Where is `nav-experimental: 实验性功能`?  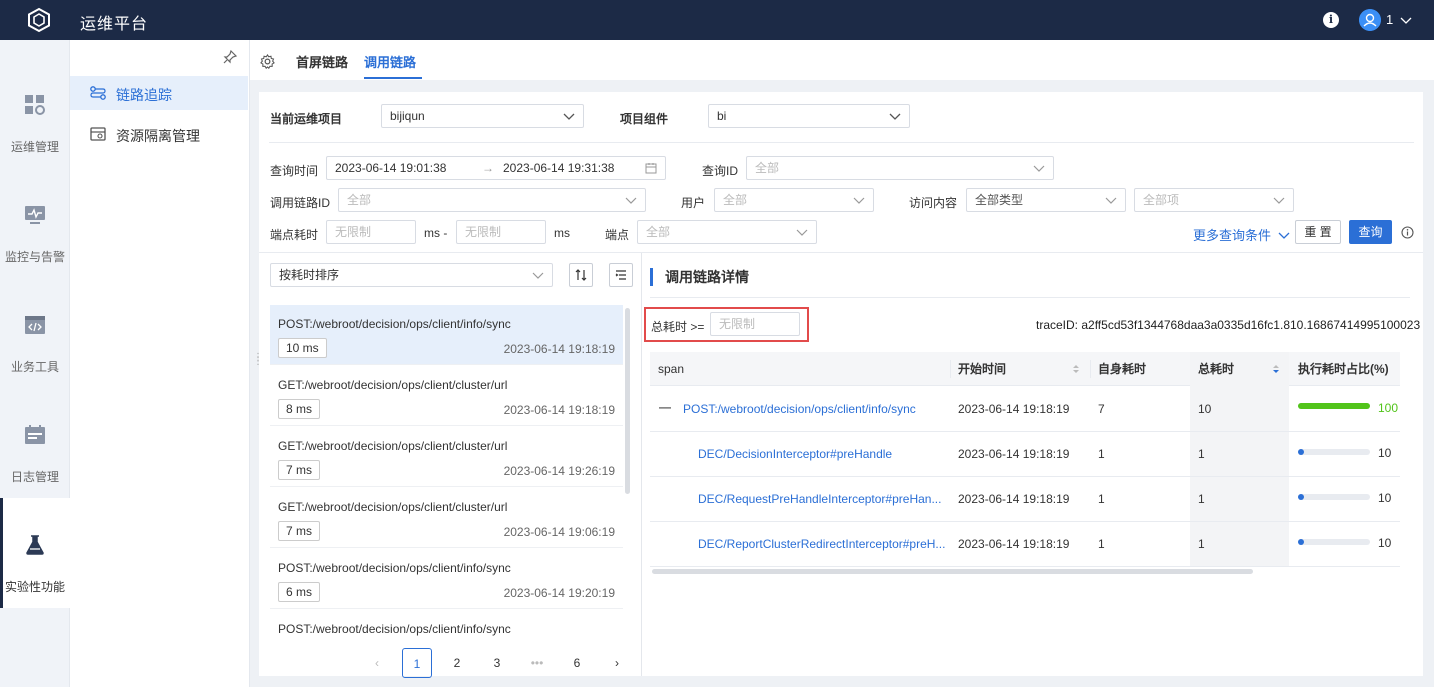 nav-experimental: 实验性功能 is located at coordinates (35, 553).